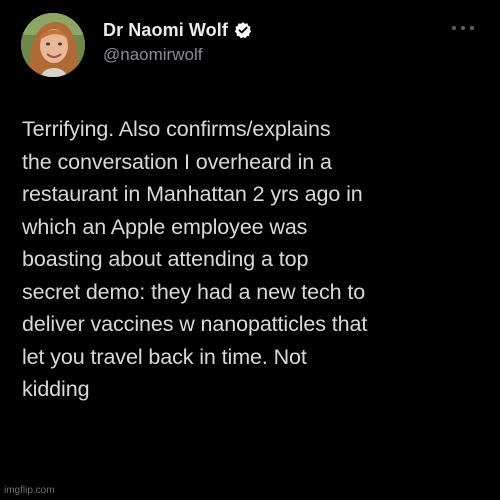  What do you see at coordinates (165, 259) in the screenshot?
I see `tweet-line: boasting about attending a top` at bounding box center [165, 259].